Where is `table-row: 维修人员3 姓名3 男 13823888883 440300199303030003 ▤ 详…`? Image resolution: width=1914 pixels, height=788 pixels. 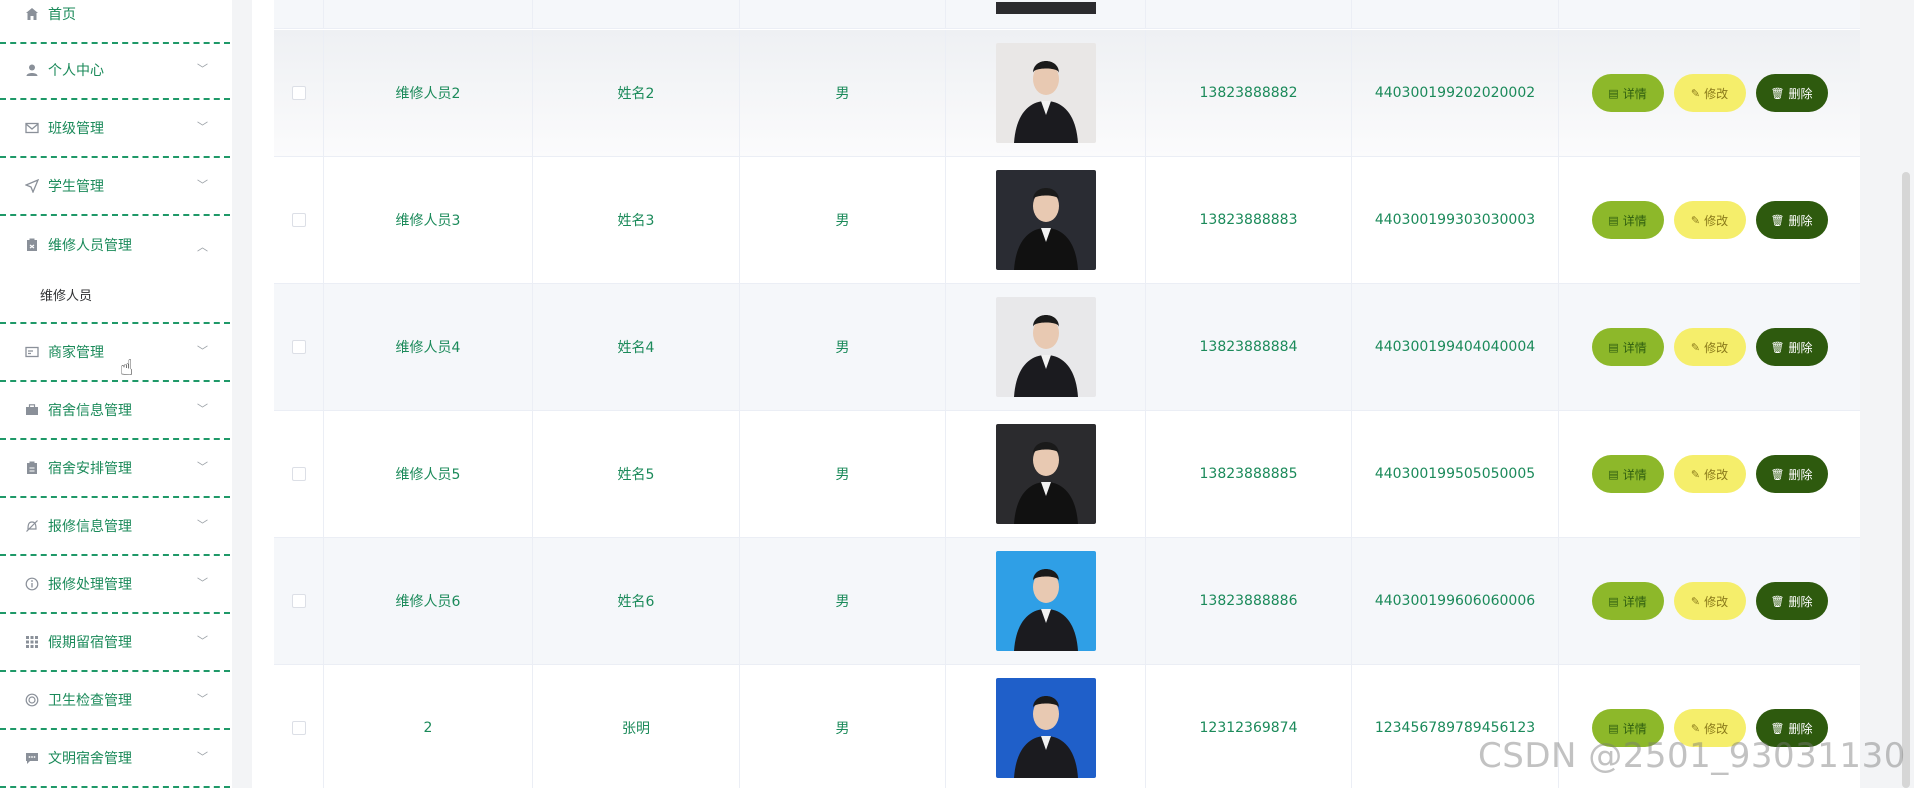 table-row: 维修人员3 姓名3 男 13823888883 440300199303030003 ▤ 详… is located at coordinates (1067, 220).